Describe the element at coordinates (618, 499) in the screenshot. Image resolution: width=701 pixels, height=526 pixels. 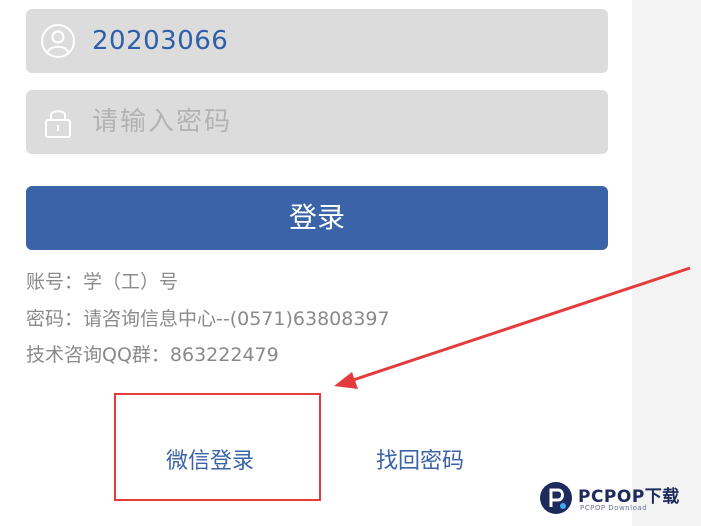
I see `watermark: PCPOP下载 PCPOP Download` at that location.